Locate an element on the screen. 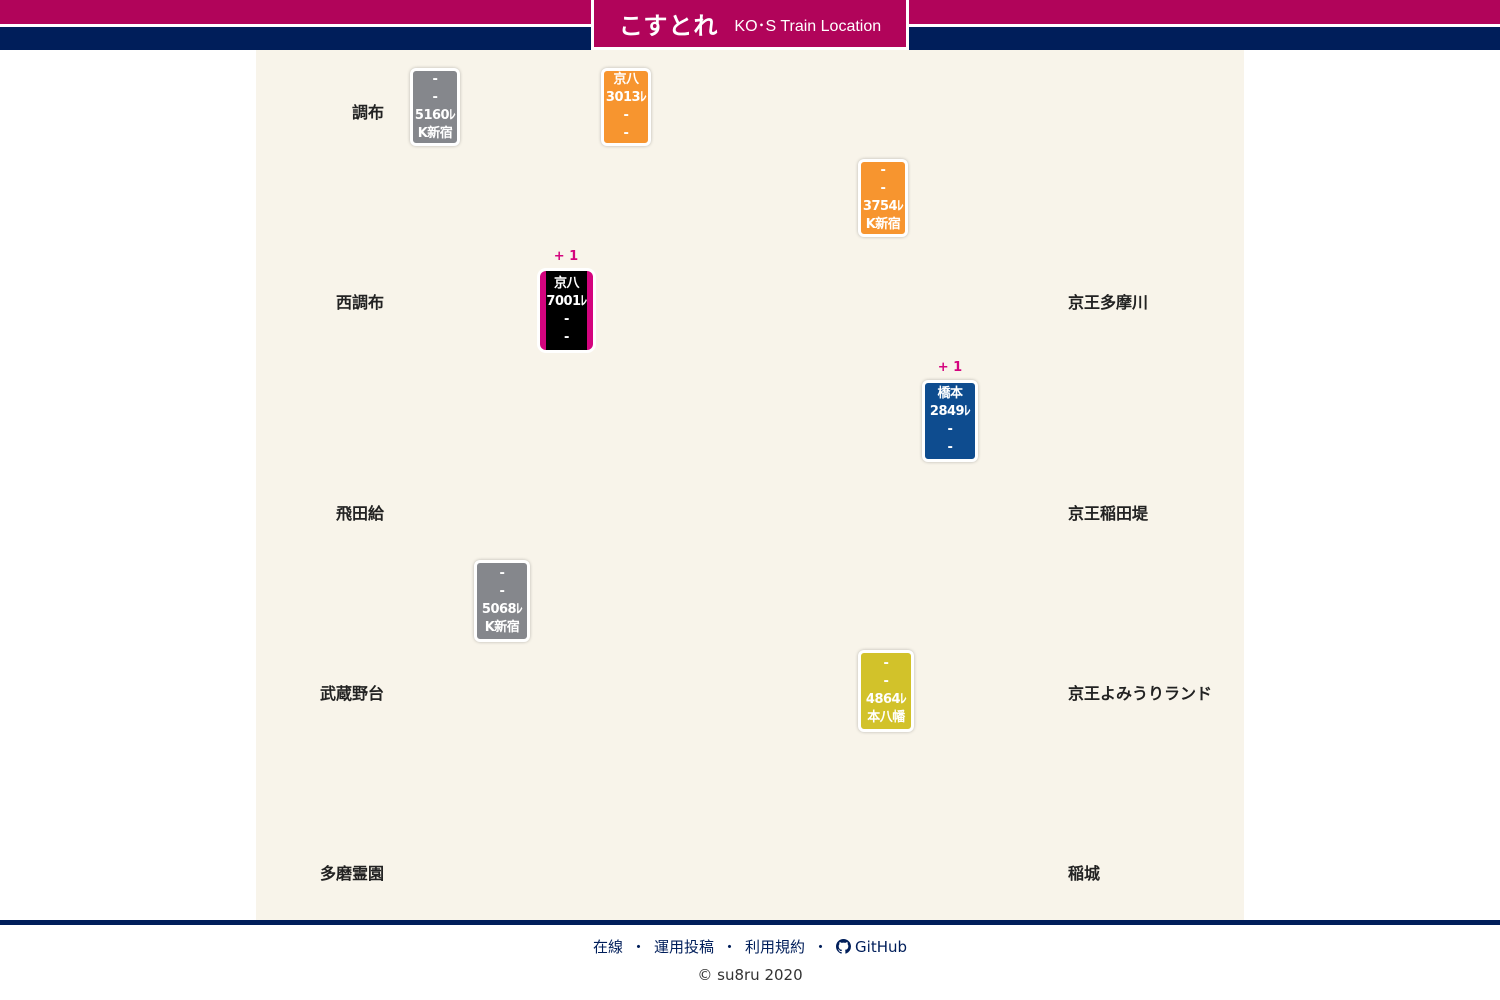  copyright: © su8ru 2020 is located at coordinates (750, 975).